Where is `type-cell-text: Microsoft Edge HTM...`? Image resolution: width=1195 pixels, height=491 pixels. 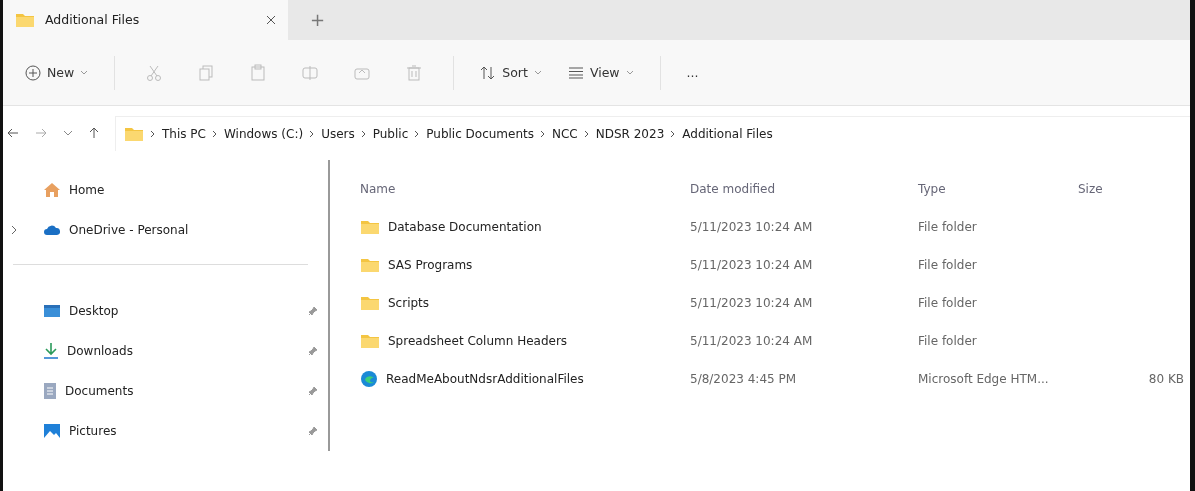
type-cell-text: Microsoft Edge HTM... is located at coordinates (984, 379).